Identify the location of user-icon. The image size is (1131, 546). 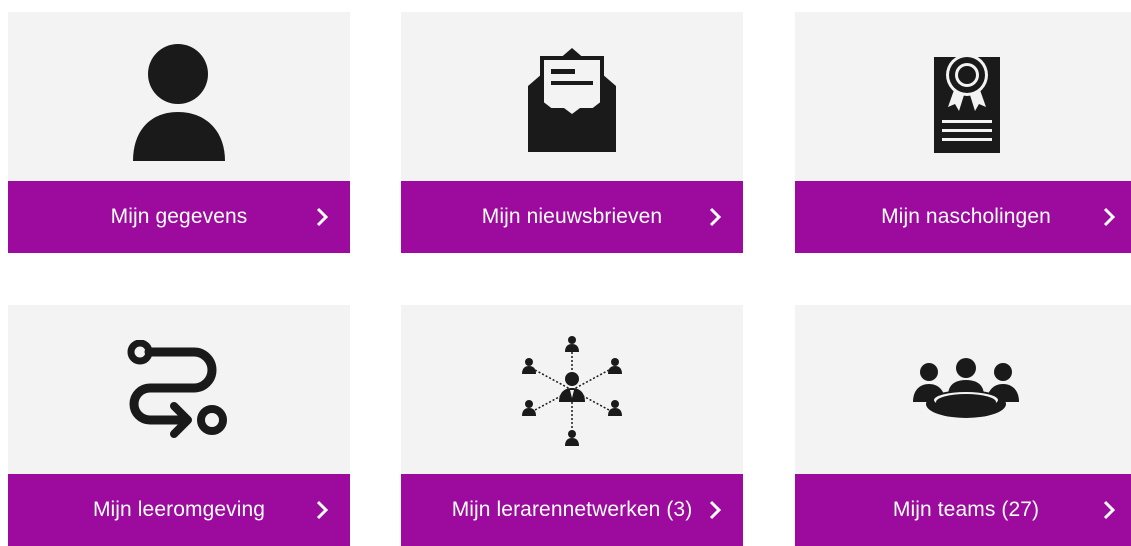
(179, 97).